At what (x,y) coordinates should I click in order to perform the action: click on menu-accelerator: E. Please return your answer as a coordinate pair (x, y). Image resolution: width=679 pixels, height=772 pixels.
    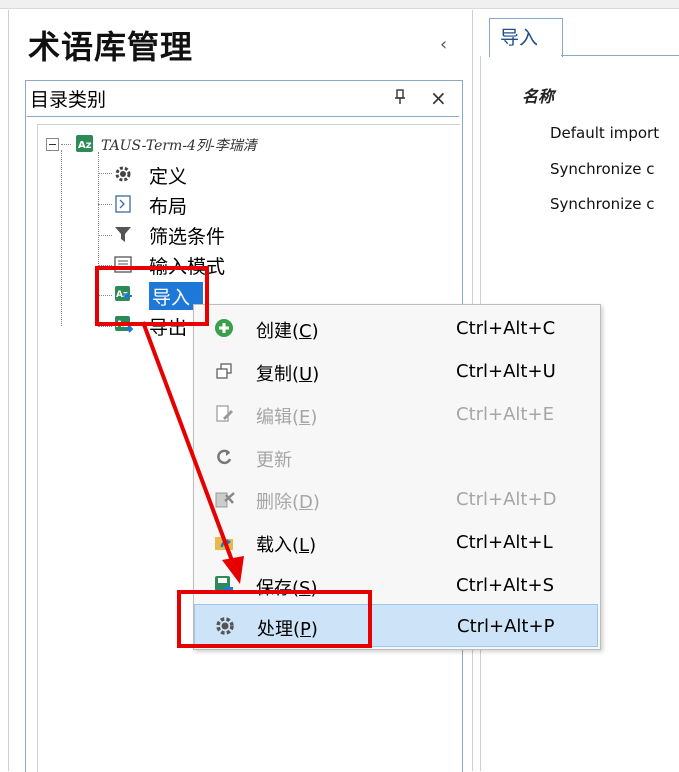
    Looking at the image, I should click on (305, 417).